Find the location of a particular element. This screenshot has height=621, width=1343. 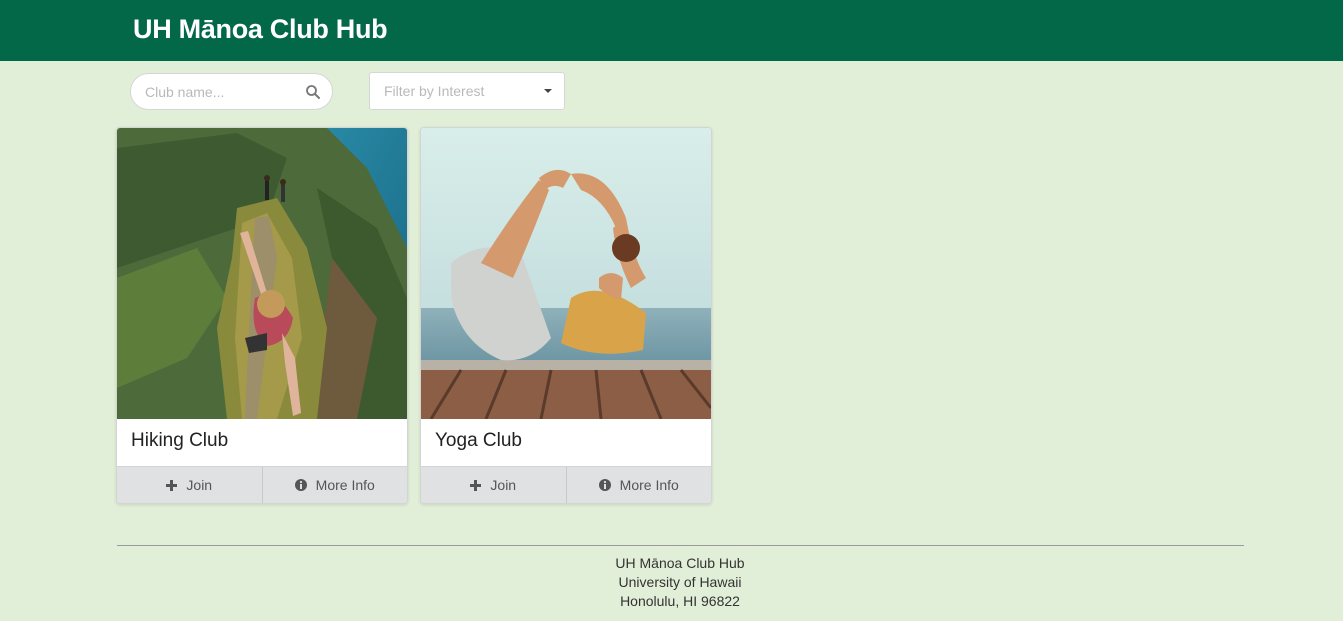

footer-site-name: UH Mānoa Club Hub is located at coordinates (680, 563).